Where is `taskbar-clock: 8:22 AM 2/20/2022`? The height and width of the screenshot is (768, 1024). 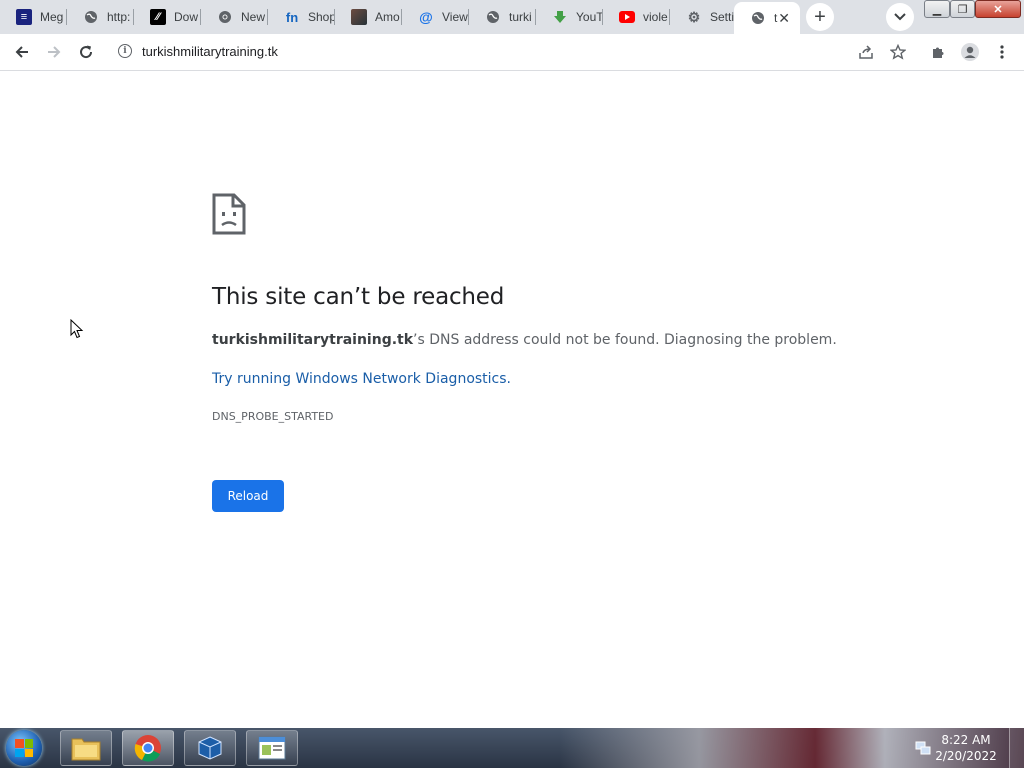
taskbar-clock: 8:22 AM 2/20/2022 is located at coordinates (966, 748).